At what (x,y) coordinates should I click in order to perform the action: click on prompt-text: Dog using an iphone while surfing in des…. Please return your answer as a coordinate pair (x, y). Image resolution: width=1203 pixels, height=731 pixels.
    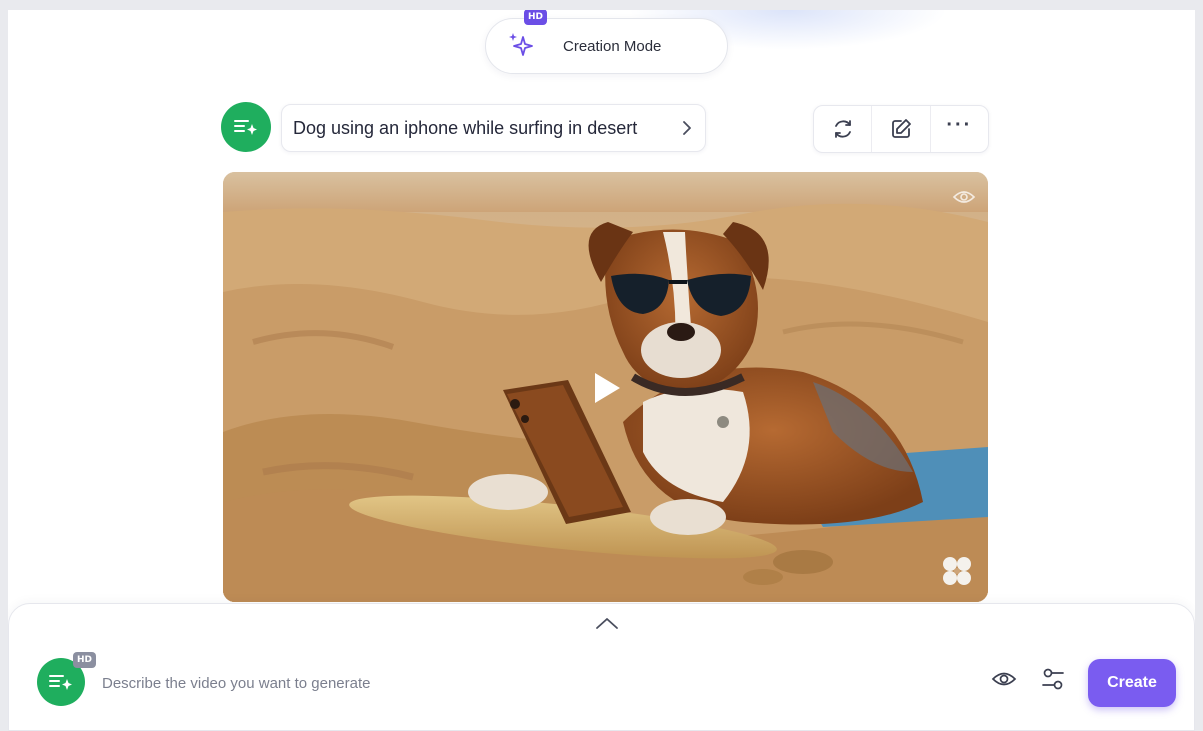
    Looking at the image, I should click on (465, 127).